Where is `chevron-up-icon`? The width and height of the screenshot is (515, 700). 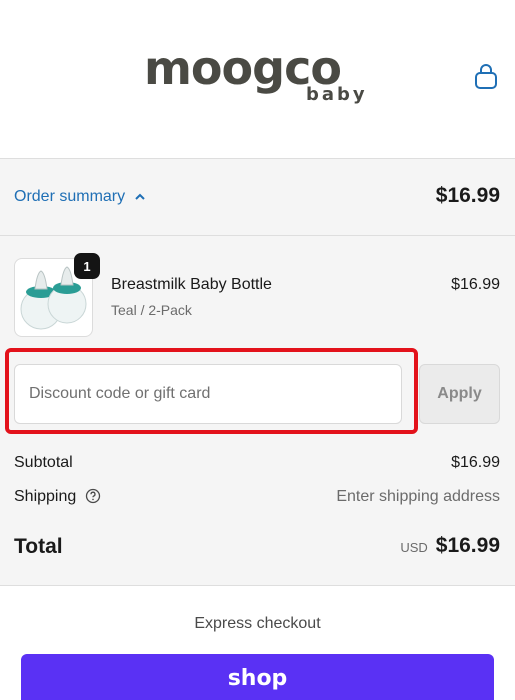 chevron-up-icon is located at coordinates (140, 196).